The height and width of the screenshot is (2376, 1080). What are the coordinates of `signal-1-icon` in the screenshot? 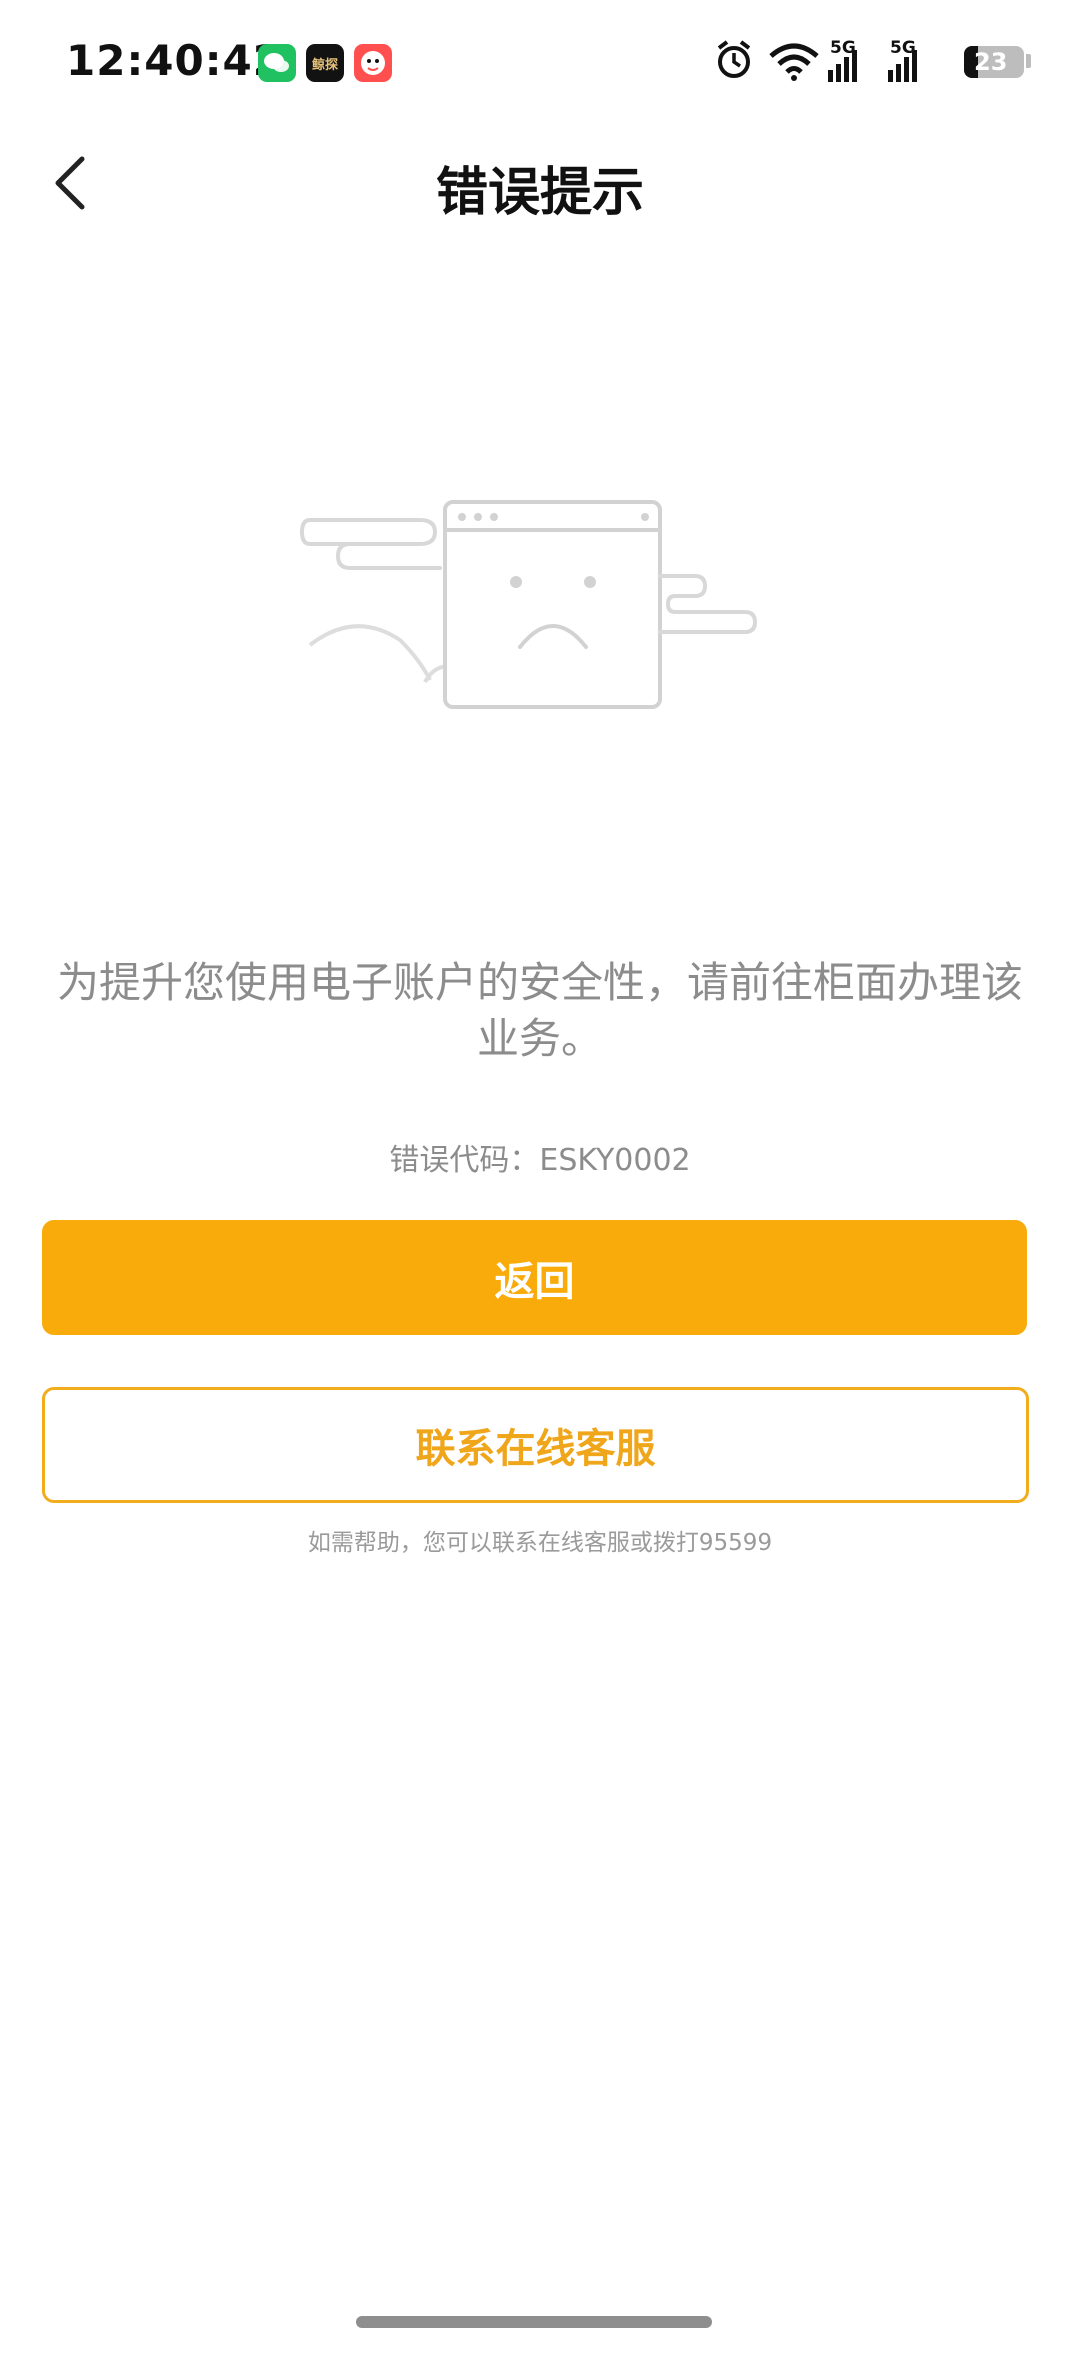 It's located at (842, 66).